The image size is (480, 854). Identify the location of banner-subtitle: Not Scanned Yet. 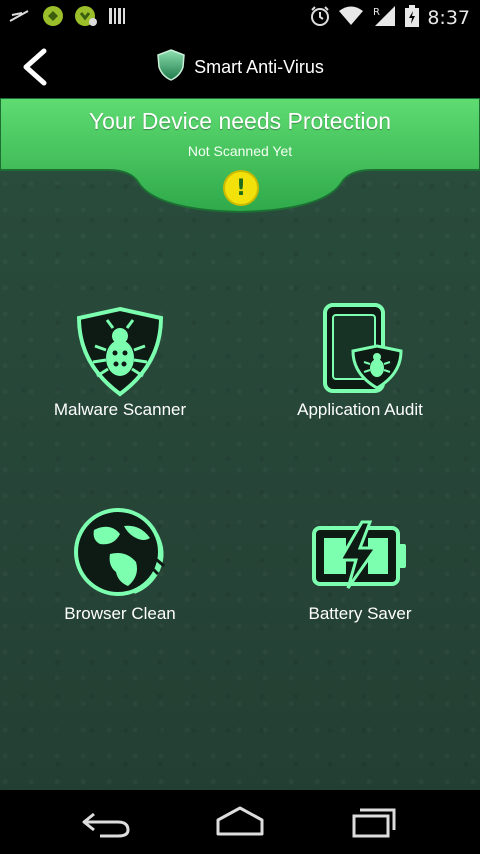
(240, 151).